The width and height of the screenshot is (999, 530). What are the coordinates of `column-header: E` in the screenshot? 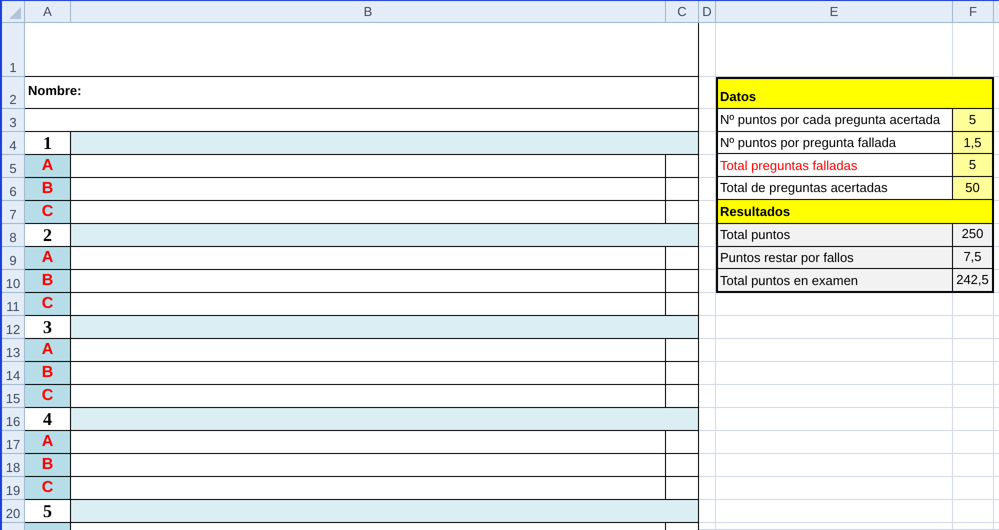 It's located at (834, 12).